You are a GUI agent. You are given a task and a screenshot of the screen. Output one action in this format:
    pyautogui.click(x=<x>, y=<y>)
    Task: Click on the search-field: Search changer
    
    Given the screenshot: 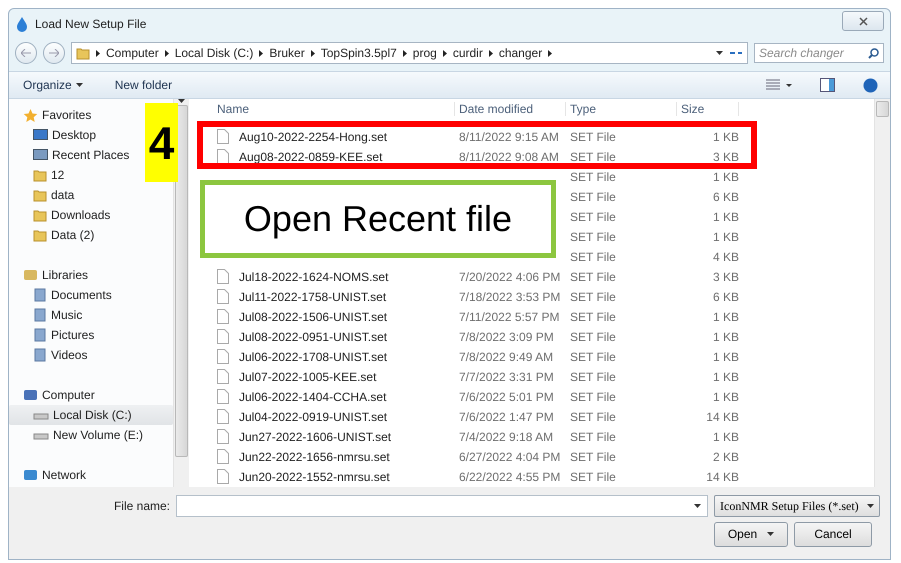 What is the action you would take?
    pyautogui.click(x=819, y=53)
    